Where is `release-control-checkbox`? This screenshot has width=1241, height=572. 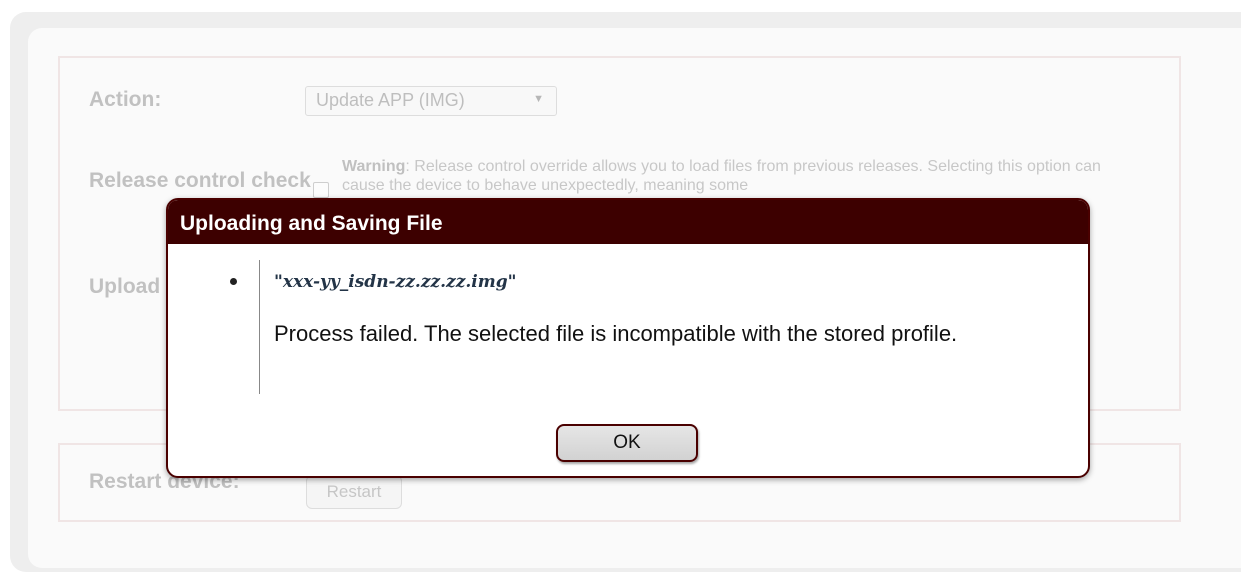 release-control-checkbox is located at coordinates (321, 190).